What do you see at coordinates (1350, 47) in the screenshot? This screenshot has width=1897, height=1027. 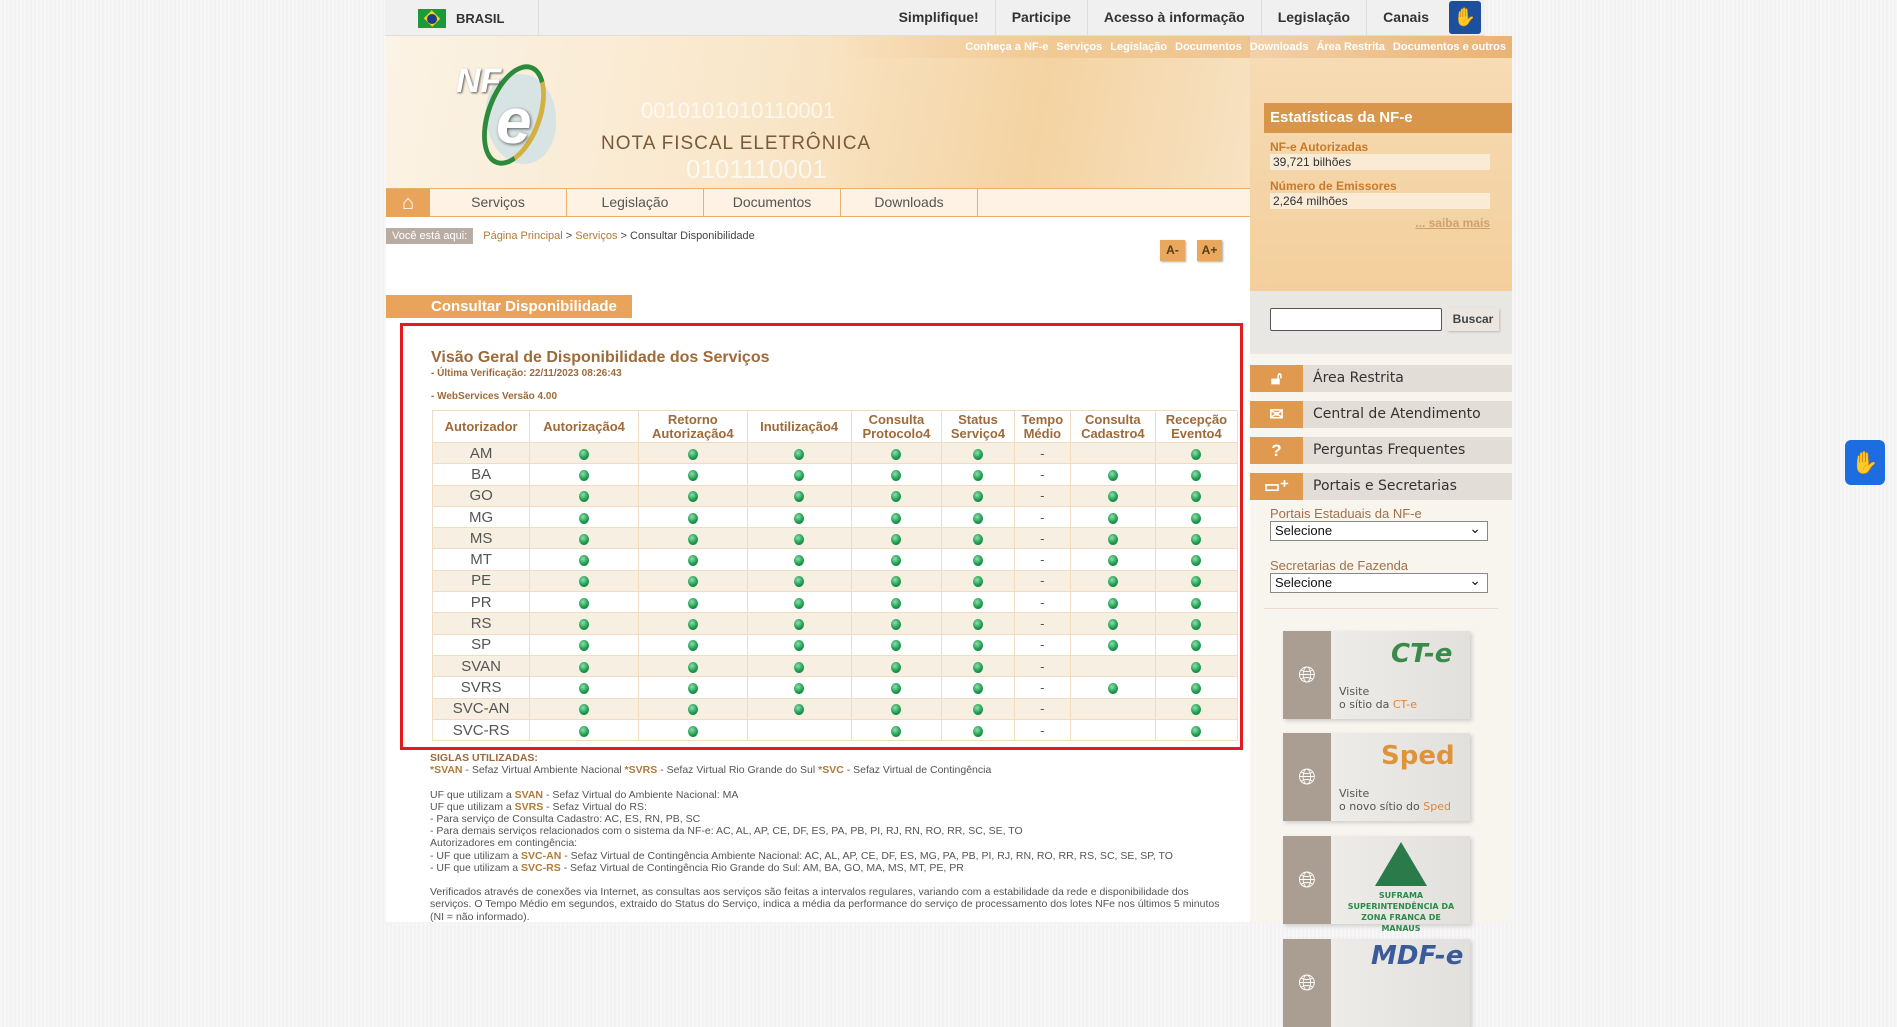 I see `top-link: Área Restrita` at bounding box center [1350, 47].